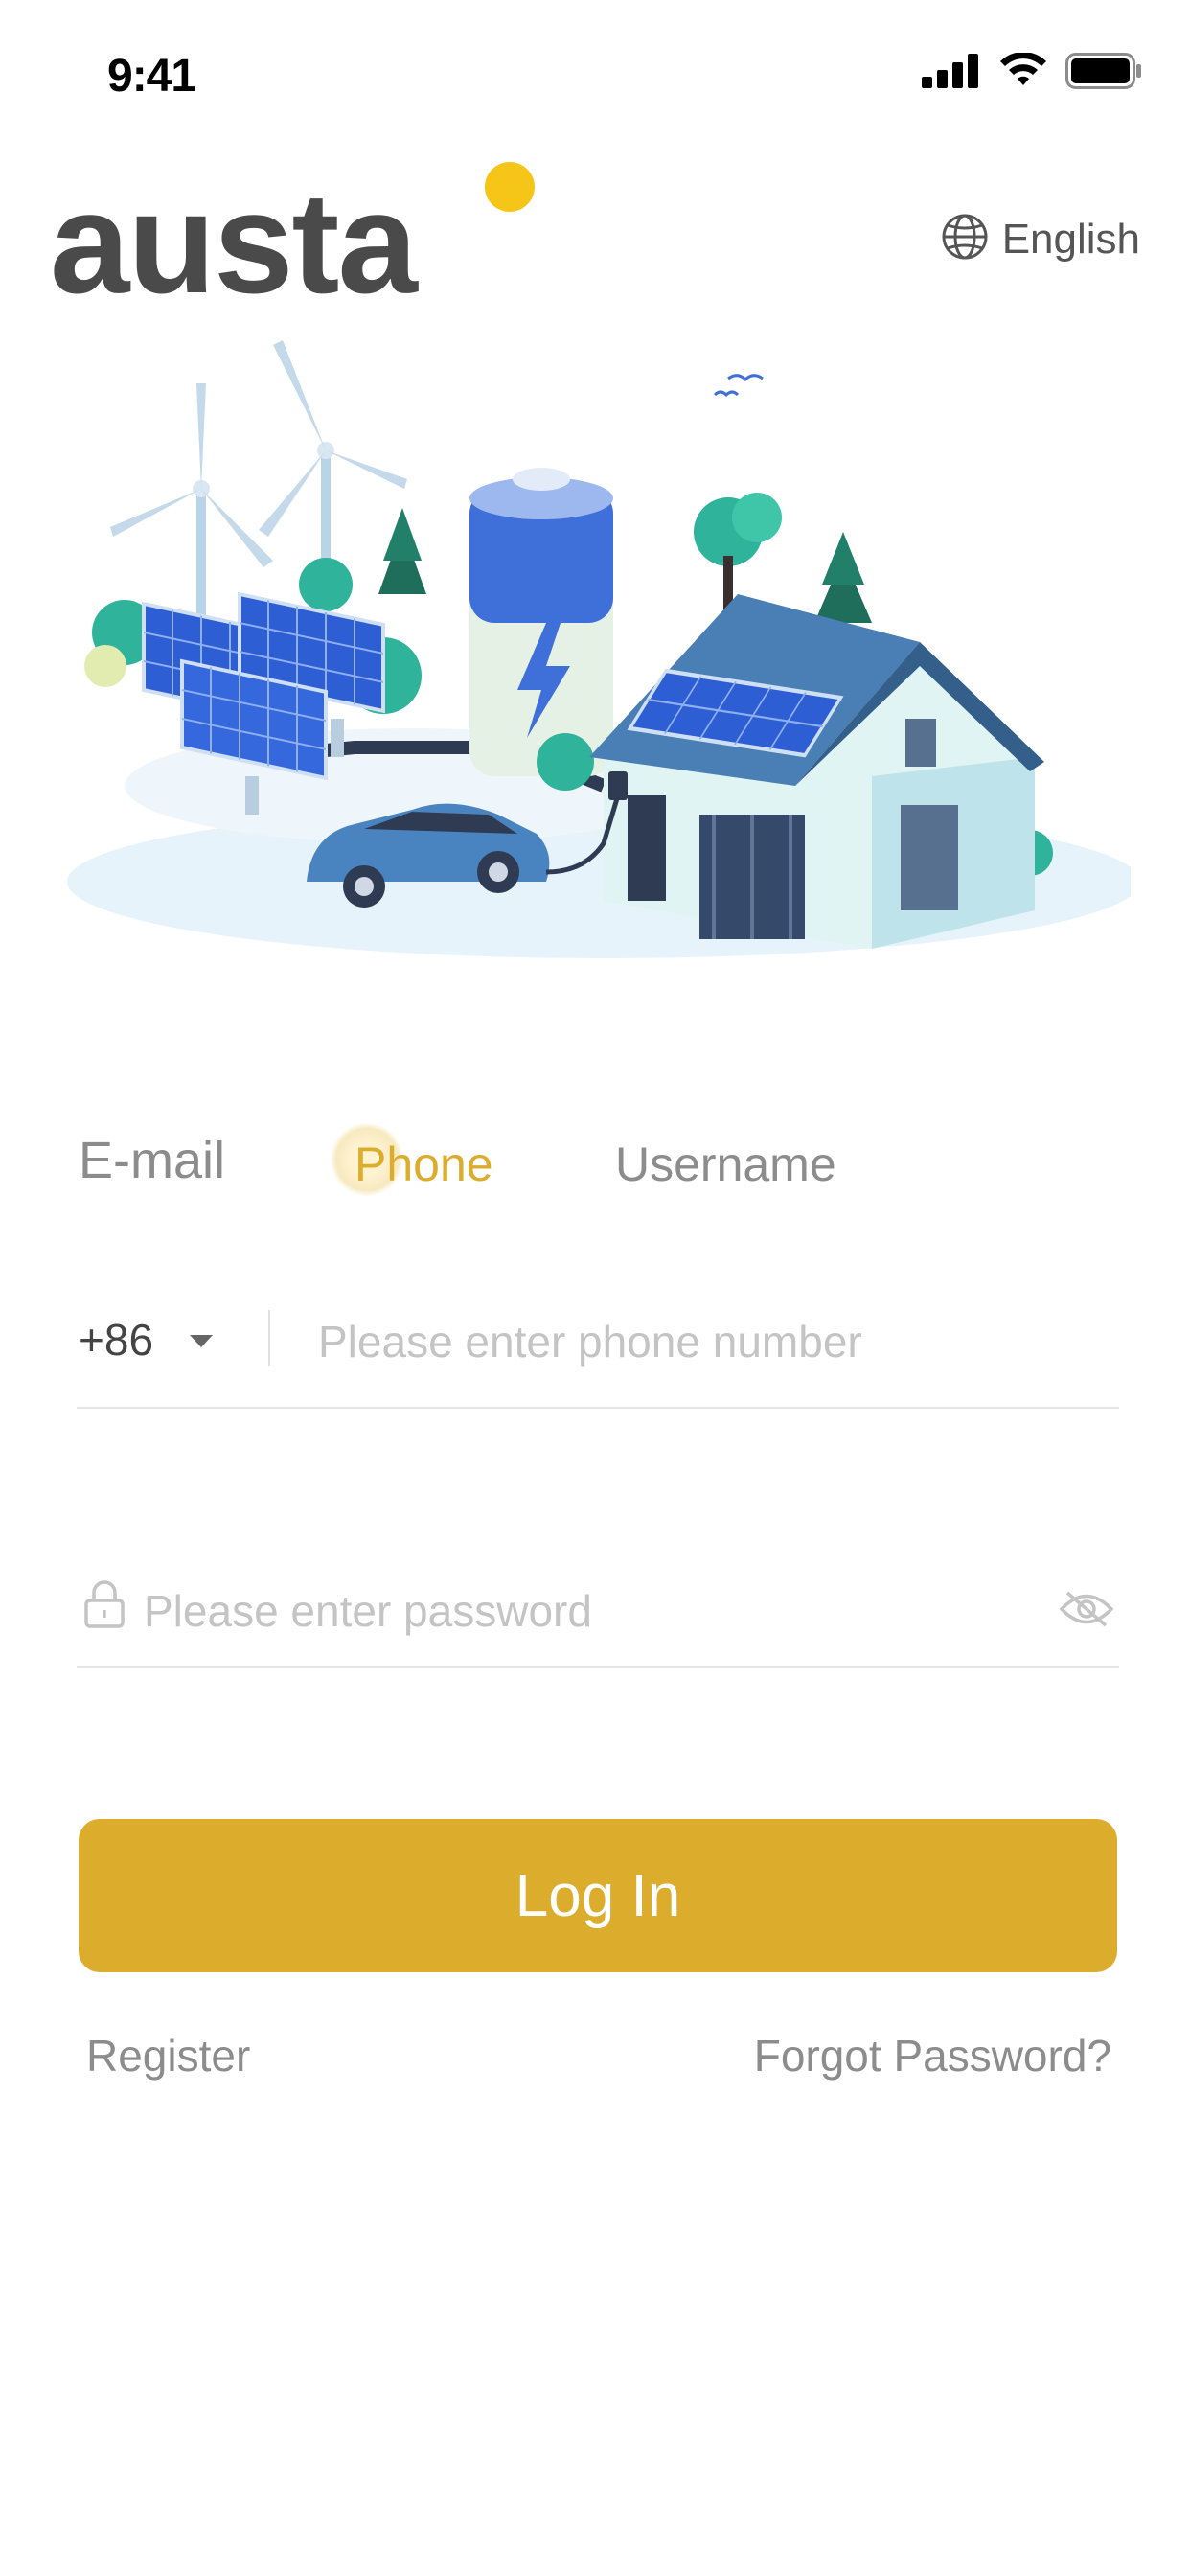 The width and height of the screenshot is (1190, 2576). What do you see at coordinates (269, 1338) in the screenshot?
I see `field-divider` at bounding box center [269, 1338].